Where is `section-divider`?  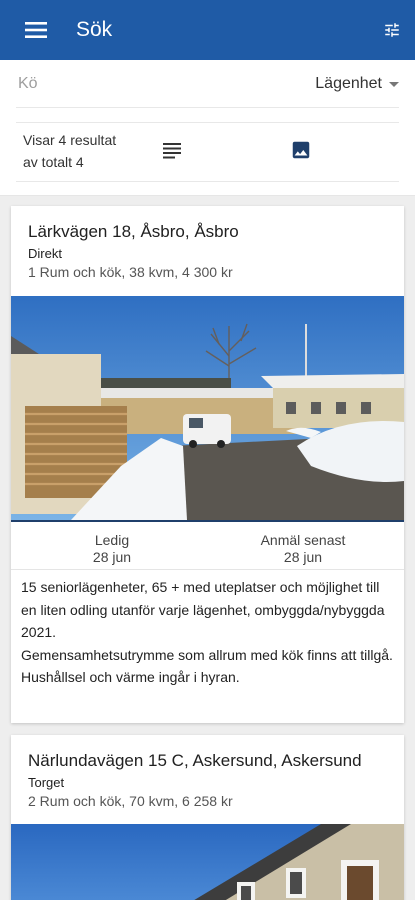 section-divider is located at coordinates (207, 569).